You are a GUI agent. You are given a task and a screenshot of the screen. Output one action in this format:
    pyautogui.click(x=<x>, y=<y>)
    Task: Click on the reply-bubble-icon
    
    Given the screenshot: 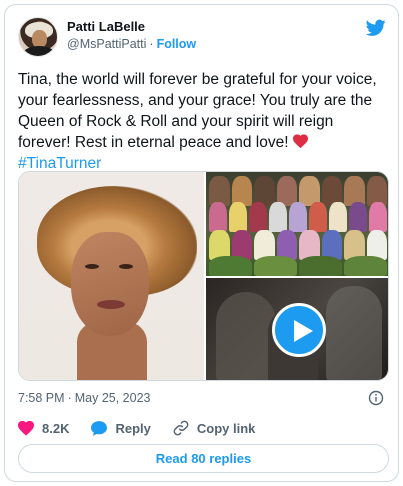 What is the action you would take?
    pyautogui.click(x=99, y=428)
    